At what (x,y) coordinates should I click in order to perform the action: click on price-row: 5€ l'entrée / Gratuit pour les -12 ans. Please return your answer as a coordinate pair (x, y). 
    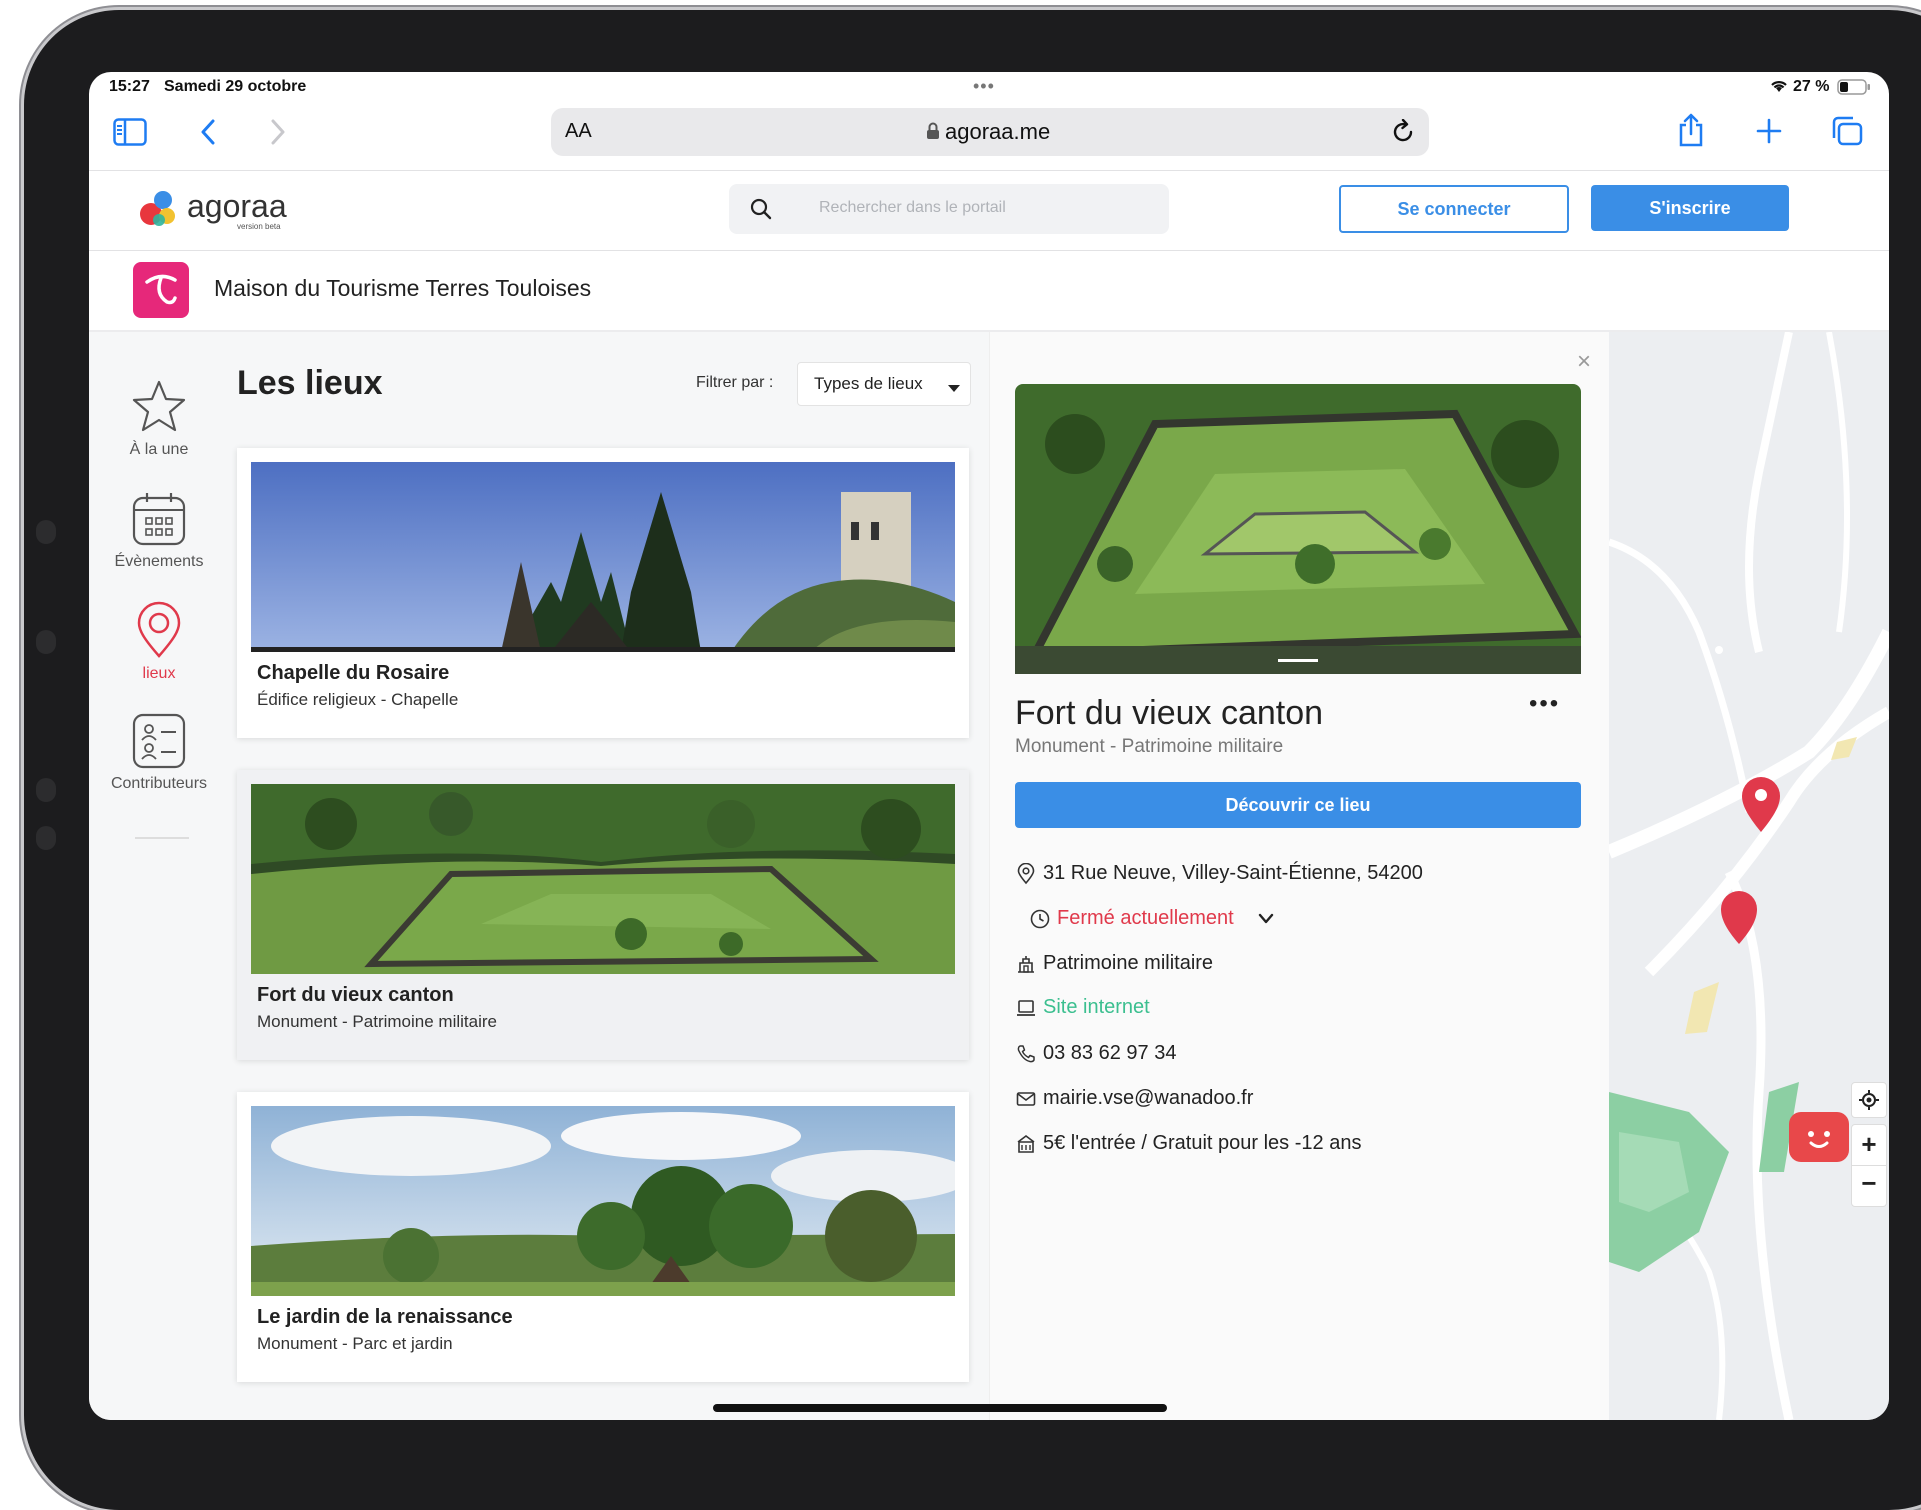
    Looking at the image, I should click on (1188, 1143).